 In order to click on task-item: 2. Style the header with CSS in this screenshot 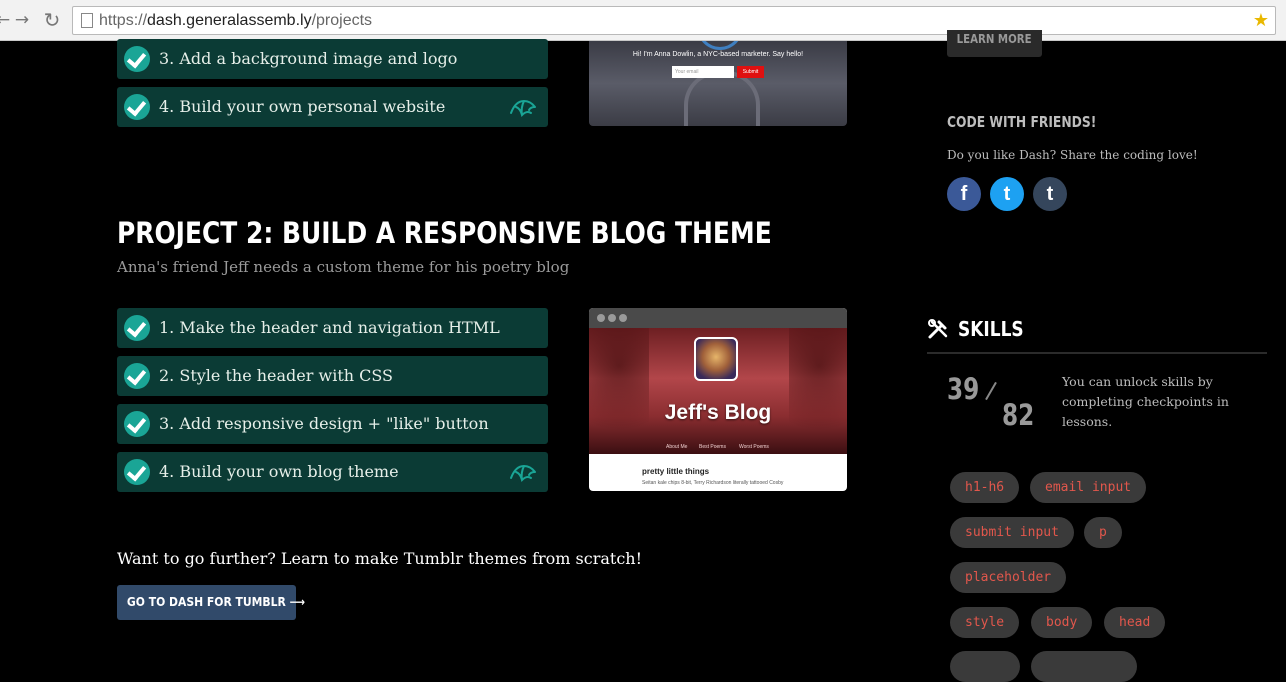, I will do `click(332, 376)`.